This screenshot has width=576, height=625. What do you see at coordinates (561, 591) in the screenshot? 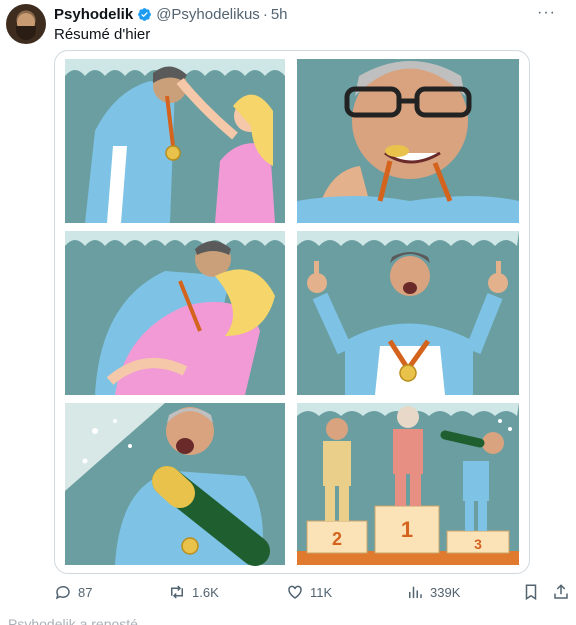
I see `share-icon` at bounding box center [561, 591].